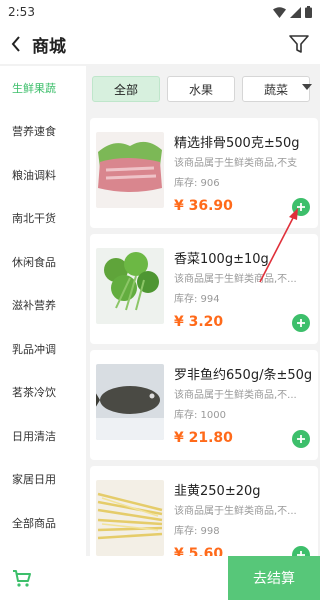 Image resolution: width=320 pixels, height=600 pixels. Describe the element at coordinates (130, 402) in the screenshot. I see `product-image-tilapia` at that location.